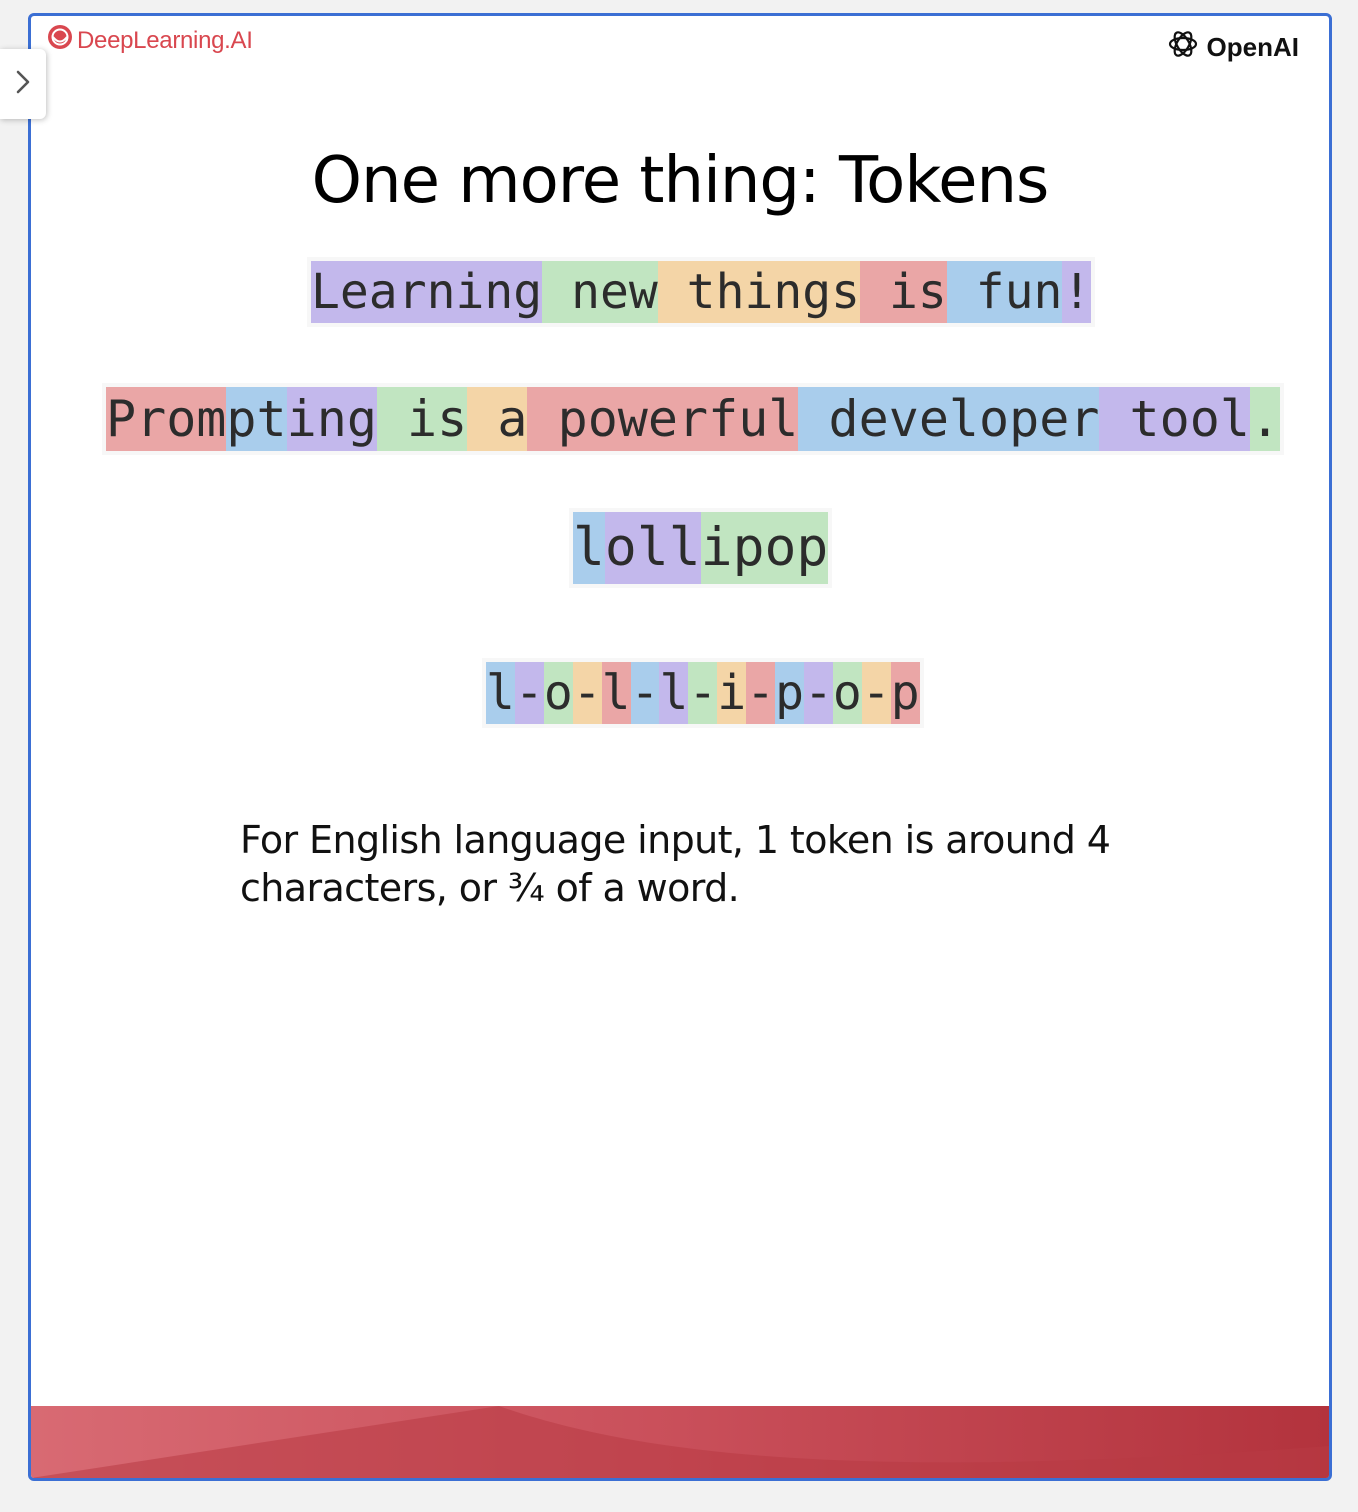 This screenshot has height=1512, width=1358. Describe the element at coordinates (427, 292) in the screenshot. I see `token: Learning` at that location.